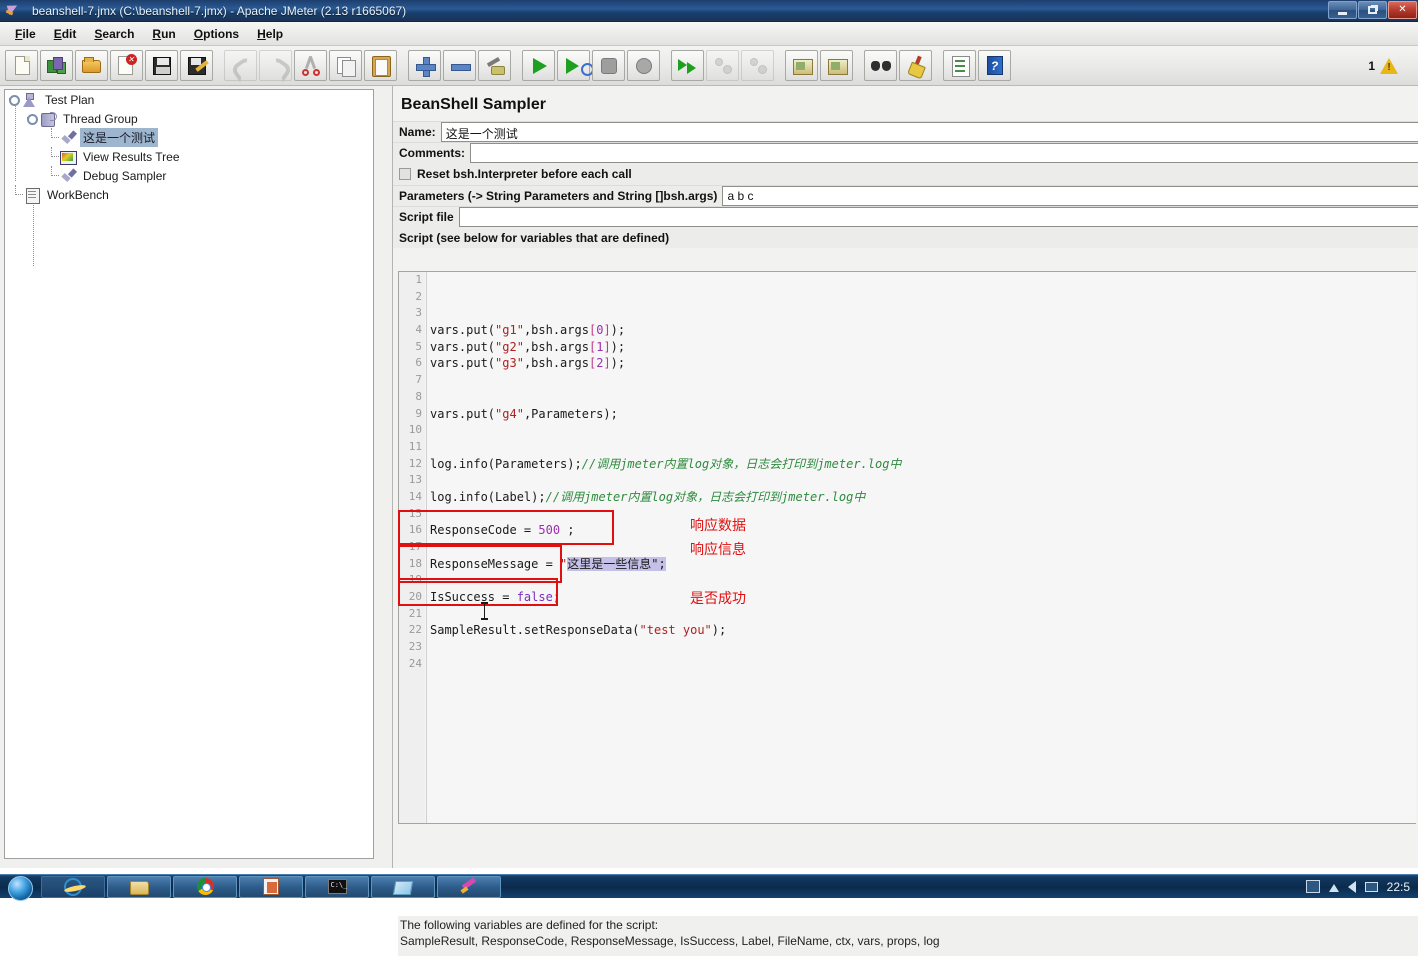 This screenshot has height=956, width=1418. I want to click on line-number: 8, so click(418, 396).